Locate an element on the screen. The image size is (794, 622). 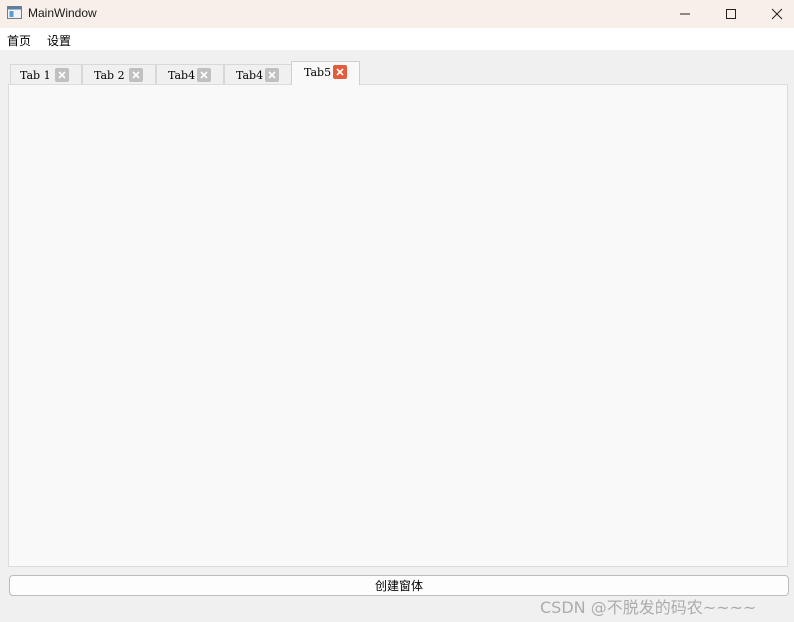
menu-item-settings: 设置 is located at coordinates (59, 40).